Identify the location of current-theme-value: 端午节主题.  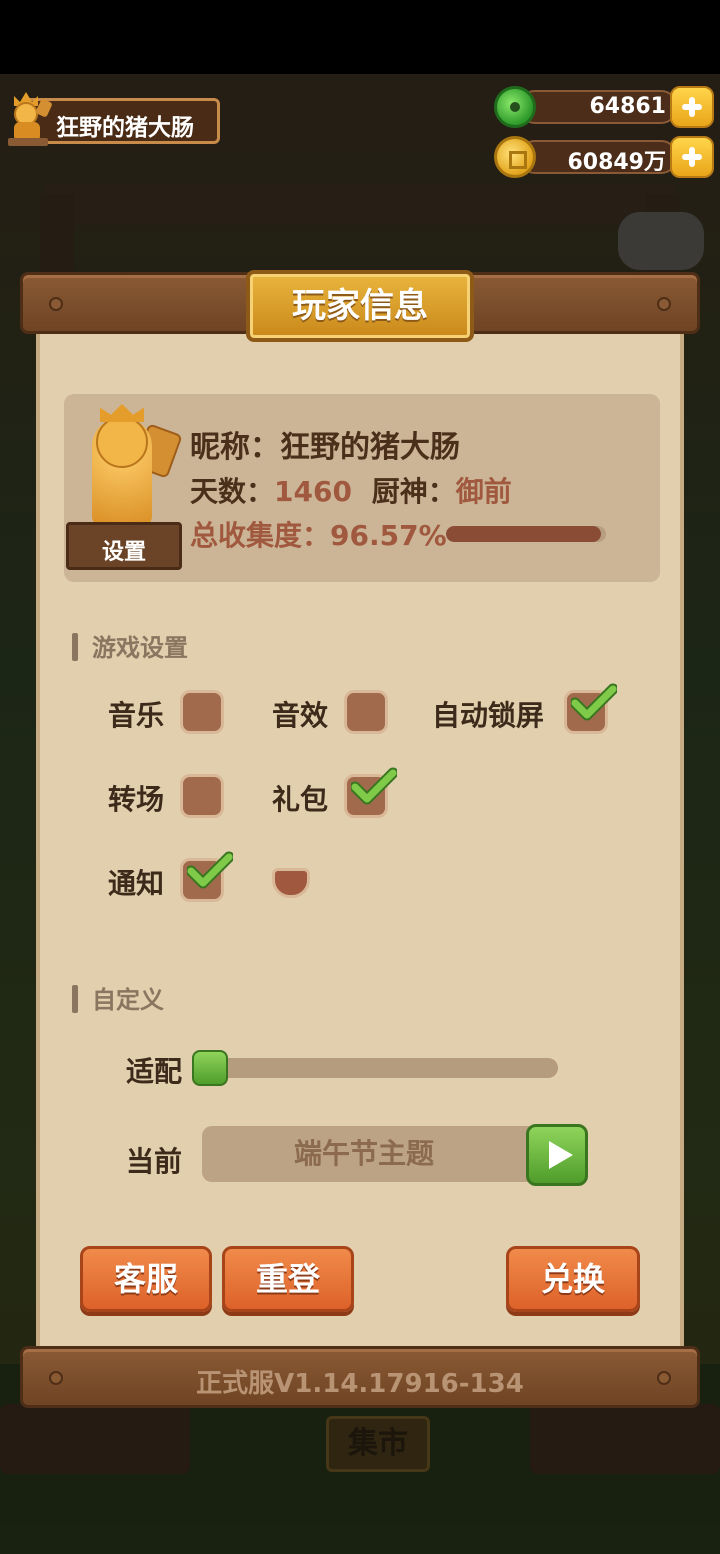
(363, 1153).